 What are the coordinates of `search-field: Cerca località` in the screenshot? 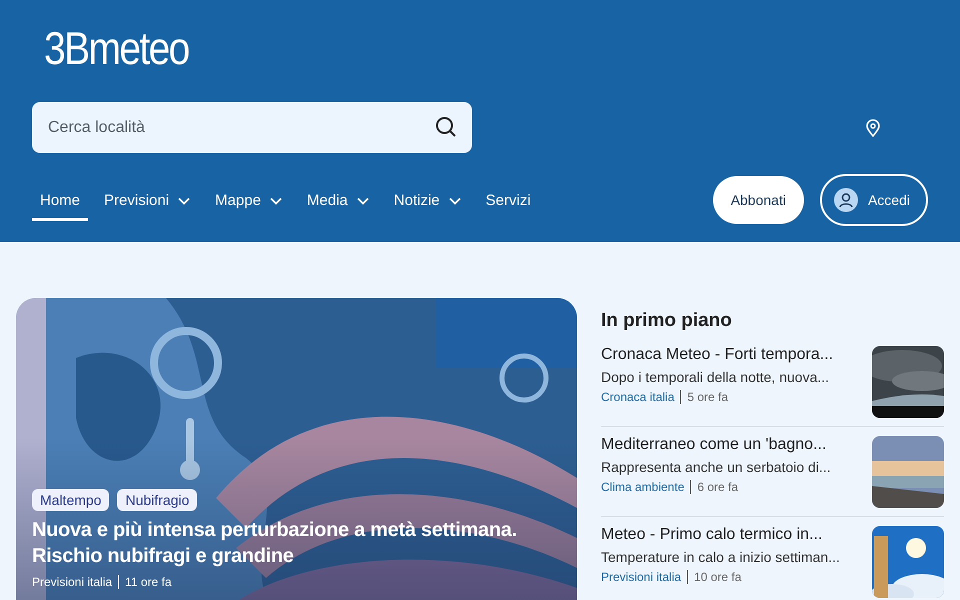 It's located at (252, 127).